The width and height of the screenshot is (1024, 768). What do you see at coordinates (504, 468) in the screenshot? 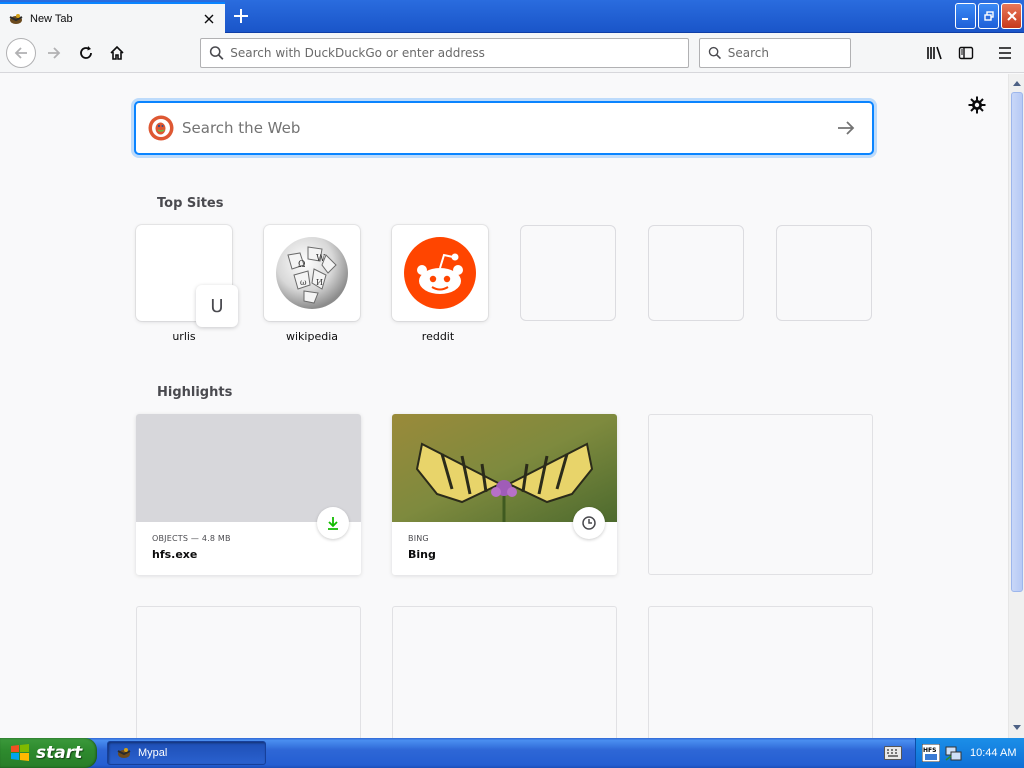
I see `butterfly-thumbnail` at bounding box center [504, 468].